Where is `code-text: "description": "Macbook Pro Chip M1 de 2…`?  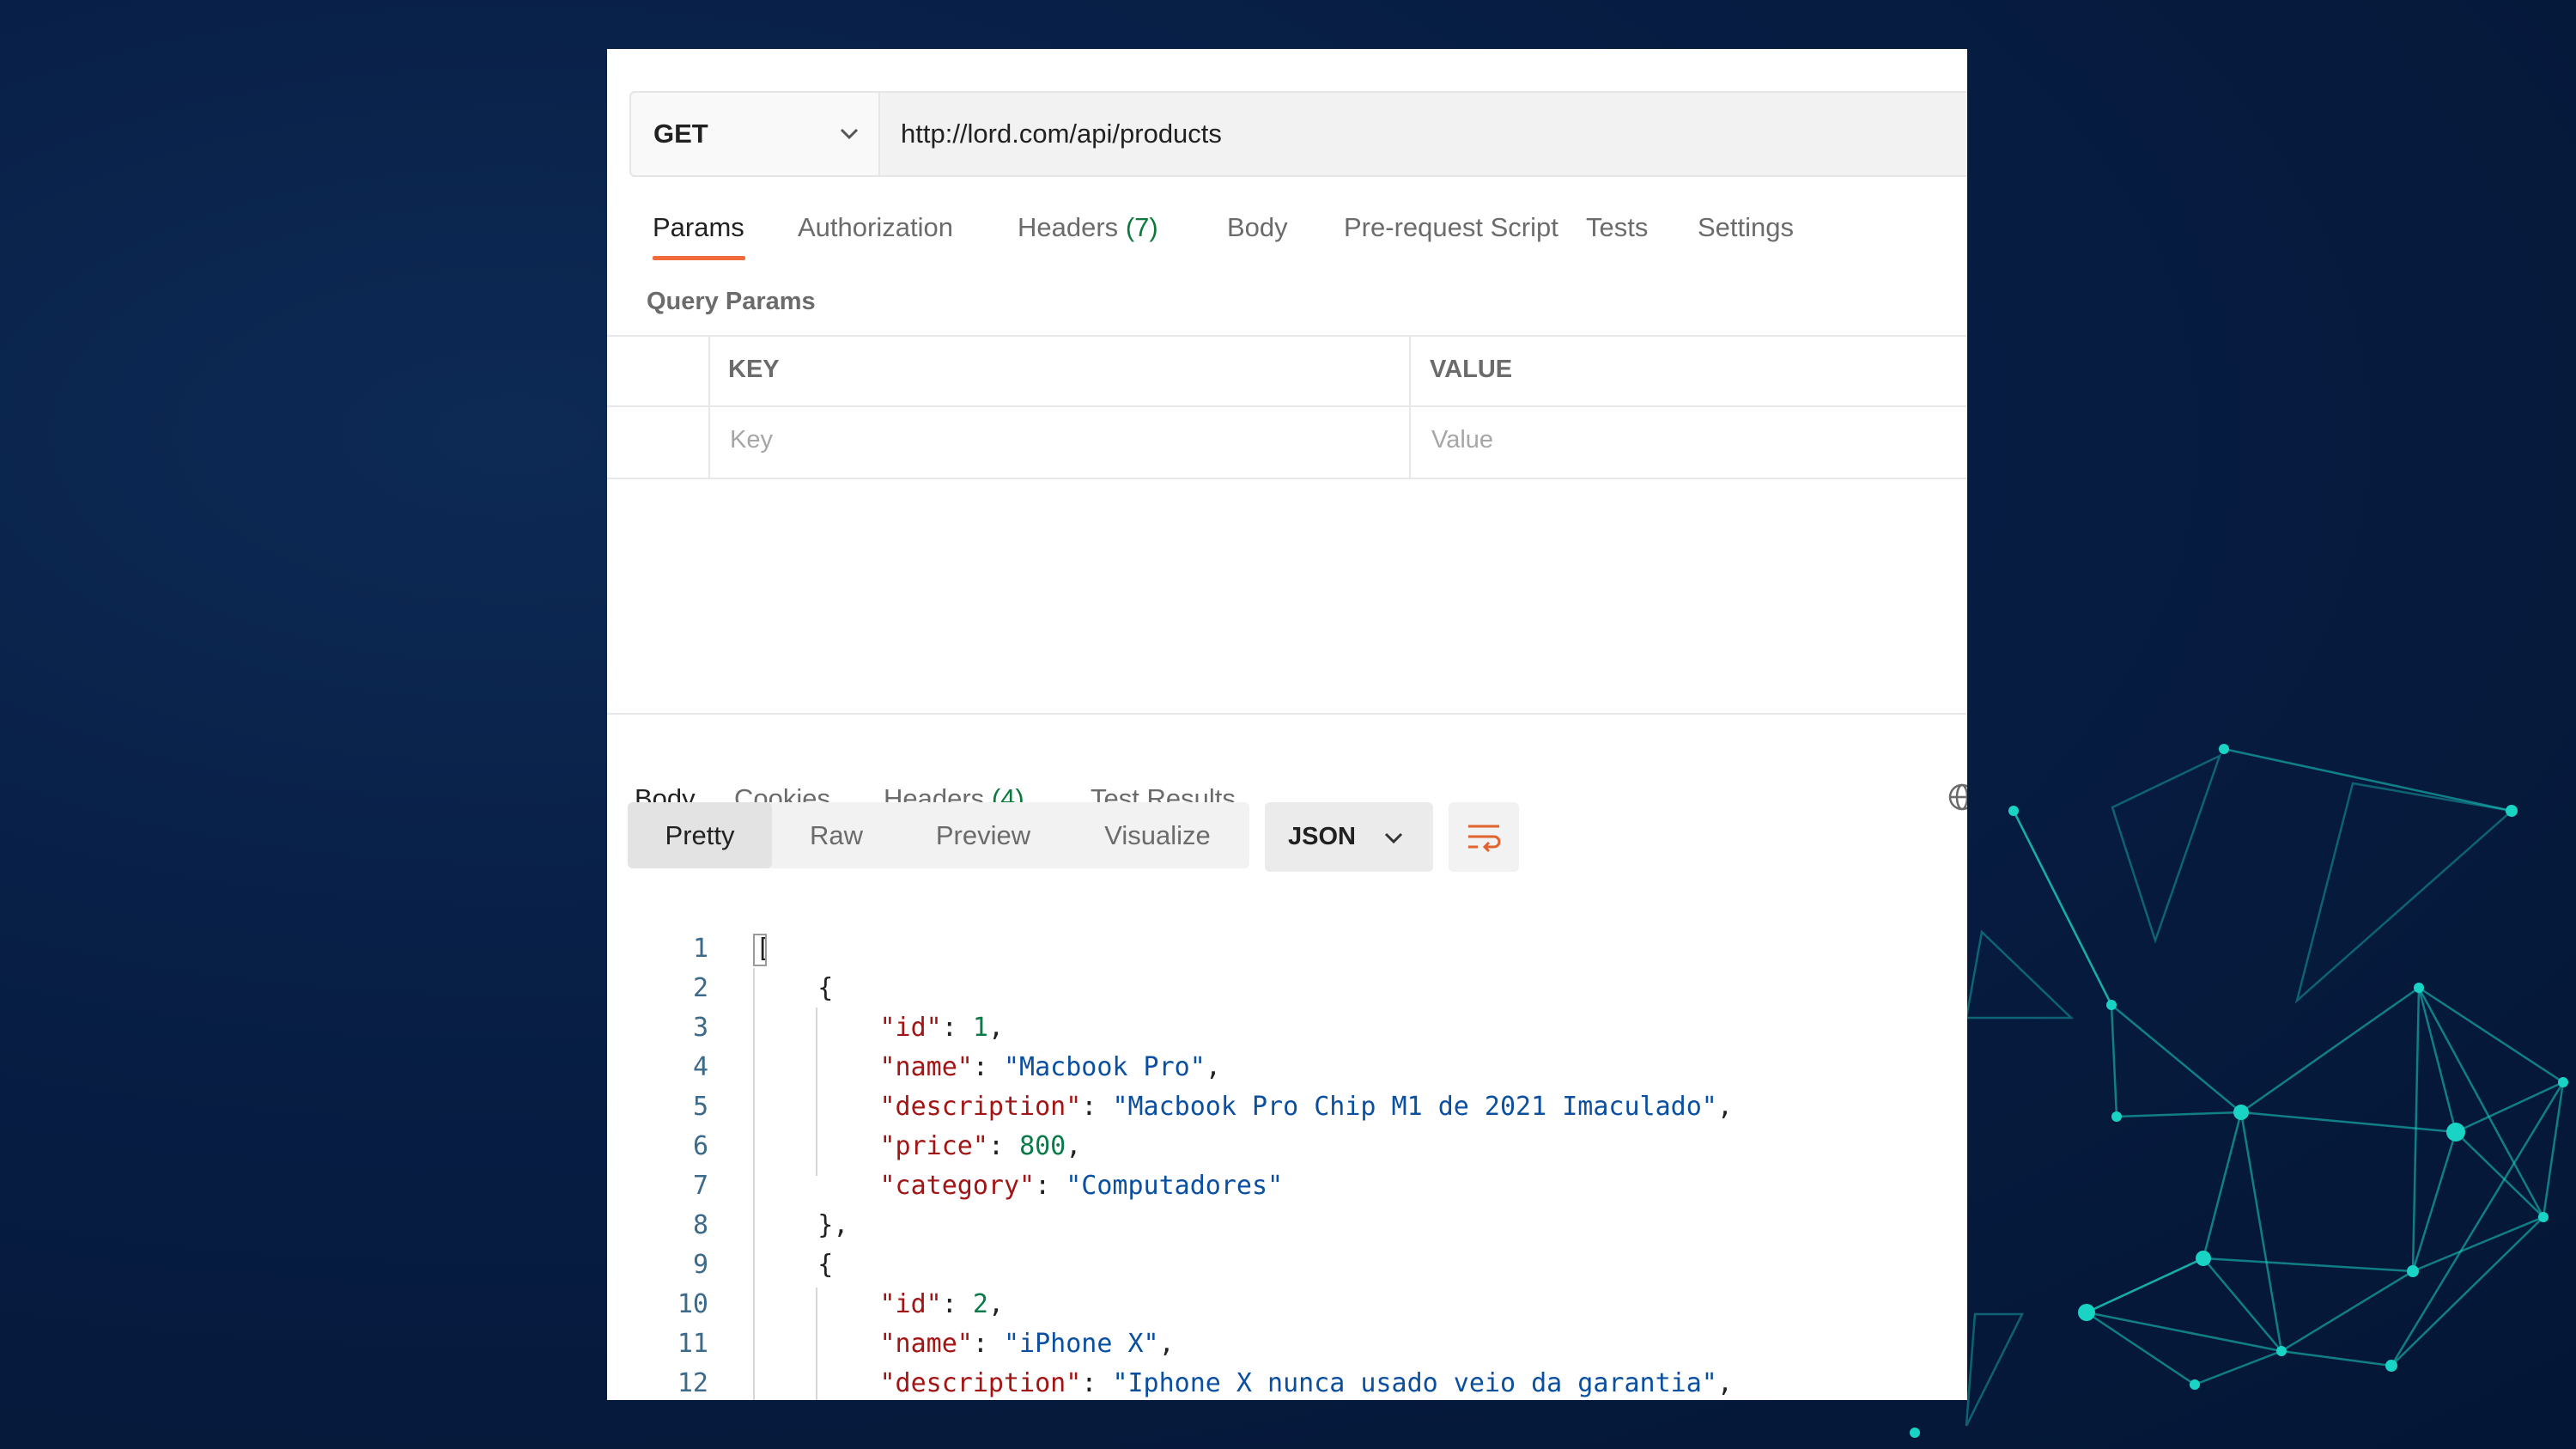 code-text: "description": "Macbook Pro Chip M1 de 2… is located at coordinates (1244, 1107).